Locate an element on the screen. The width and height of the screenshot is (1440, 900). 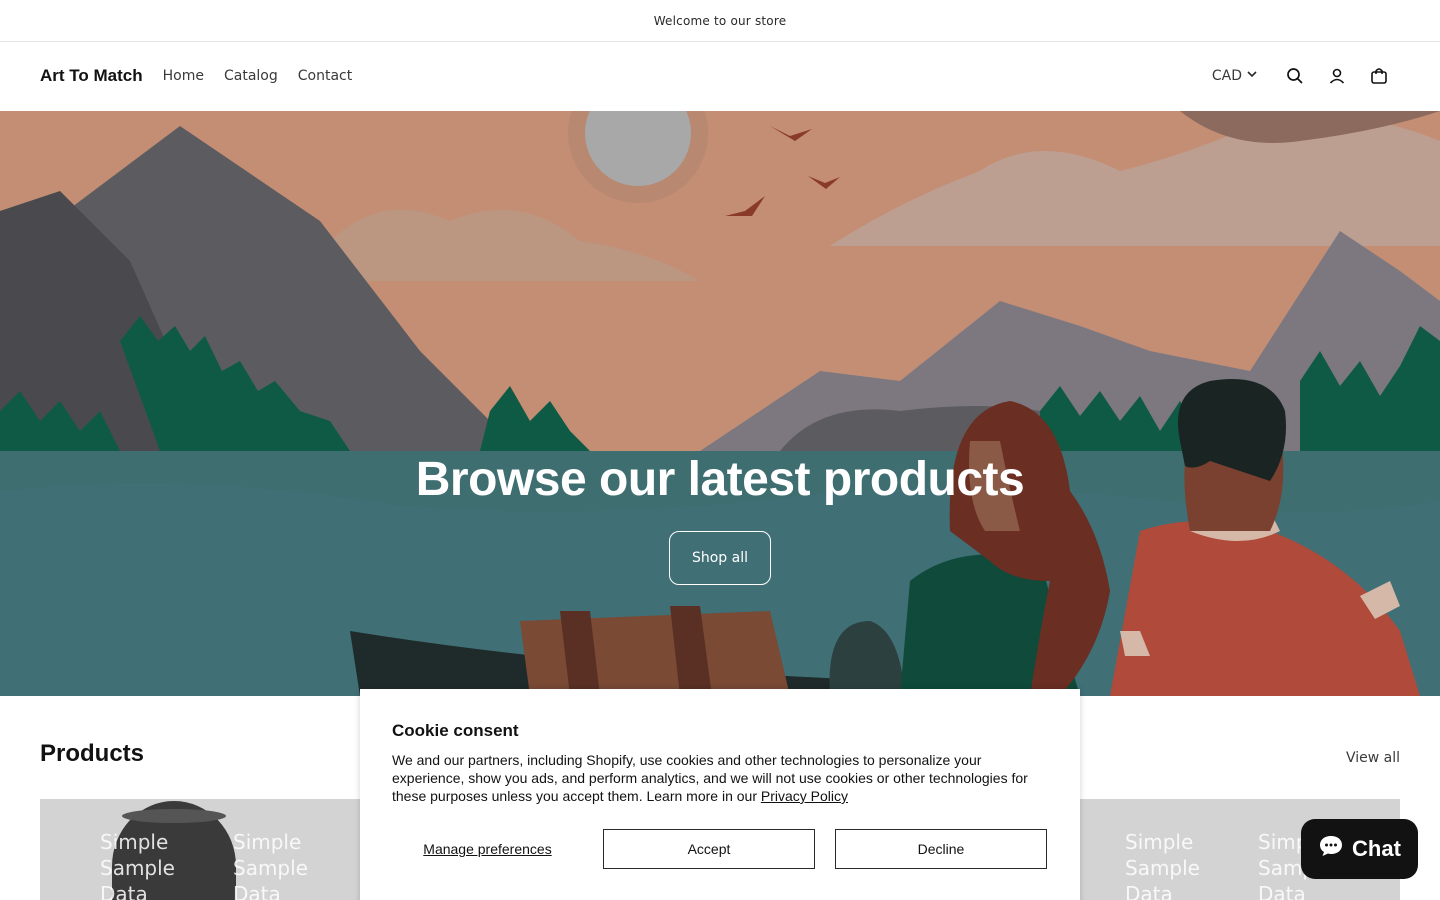
header-actions: CAD is located at coordinates (1306, 76).